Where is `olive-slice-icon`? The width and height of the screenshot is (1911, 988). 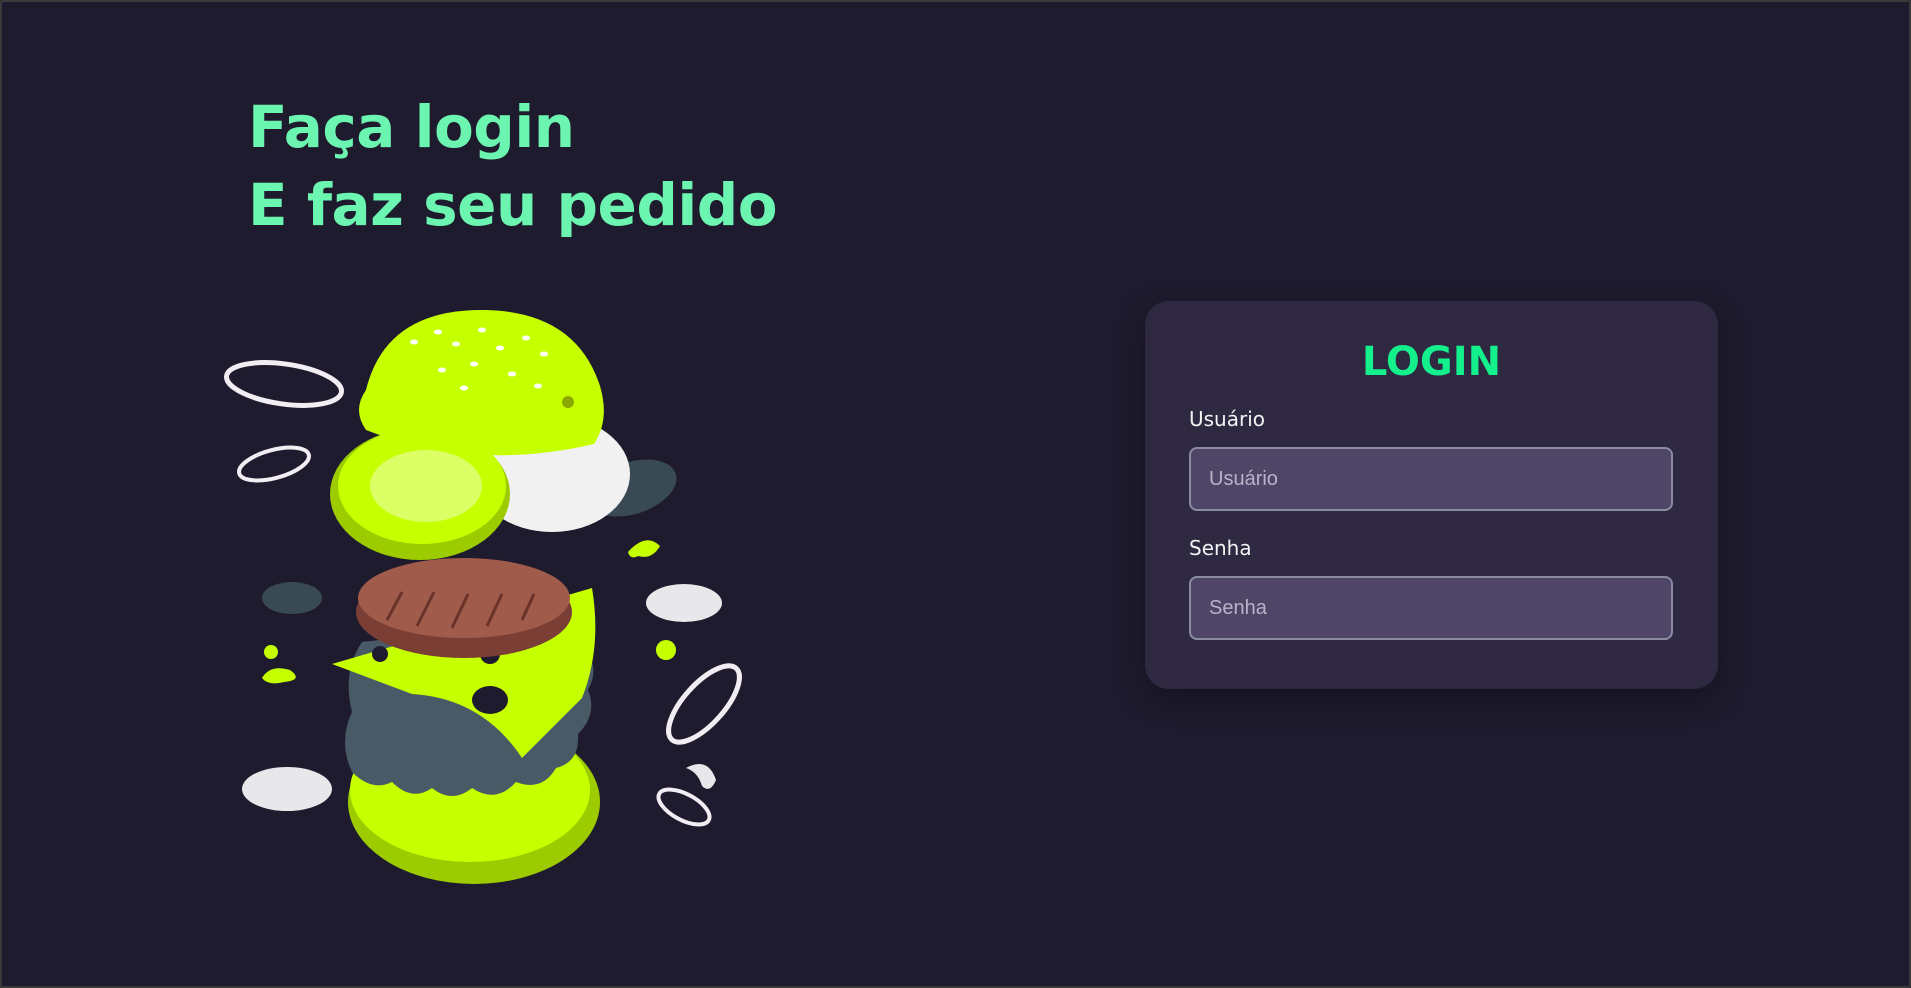
olive-slice-icon is located at coordinates (292, 598).